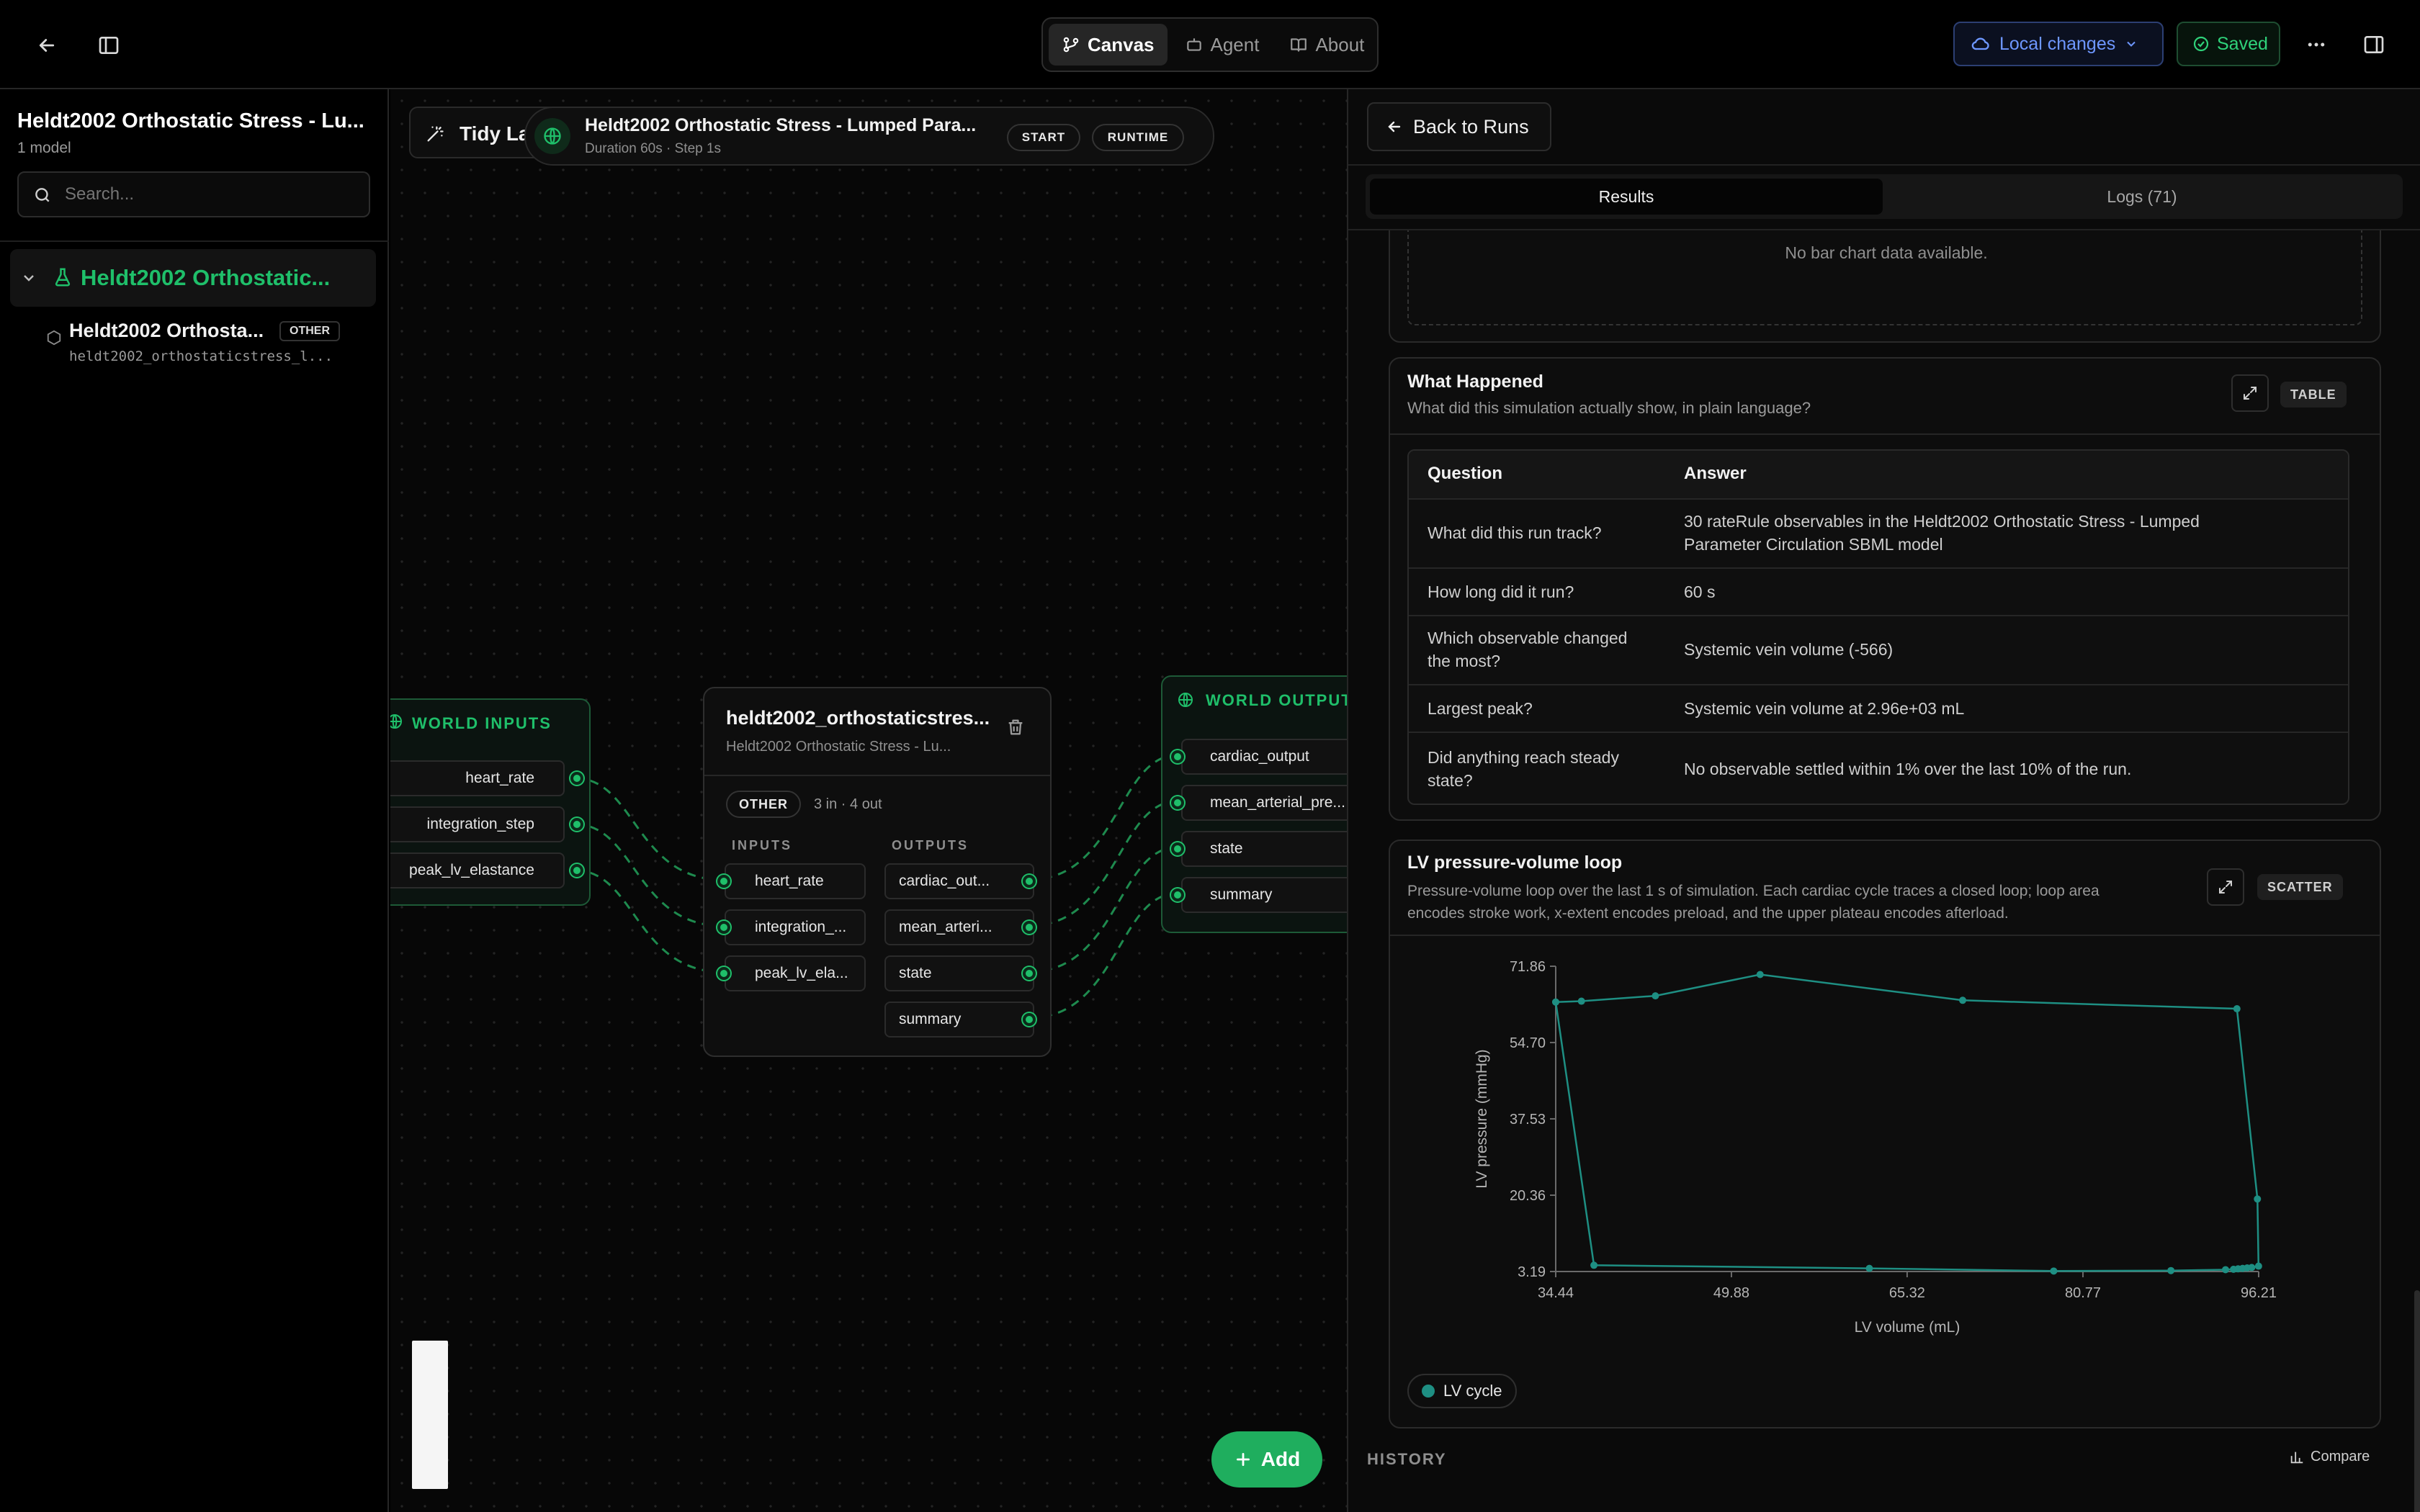  What do you see at coordinates (1885, 935) in the screenshot?
I see `divider` at bounding box center [1885, 935].